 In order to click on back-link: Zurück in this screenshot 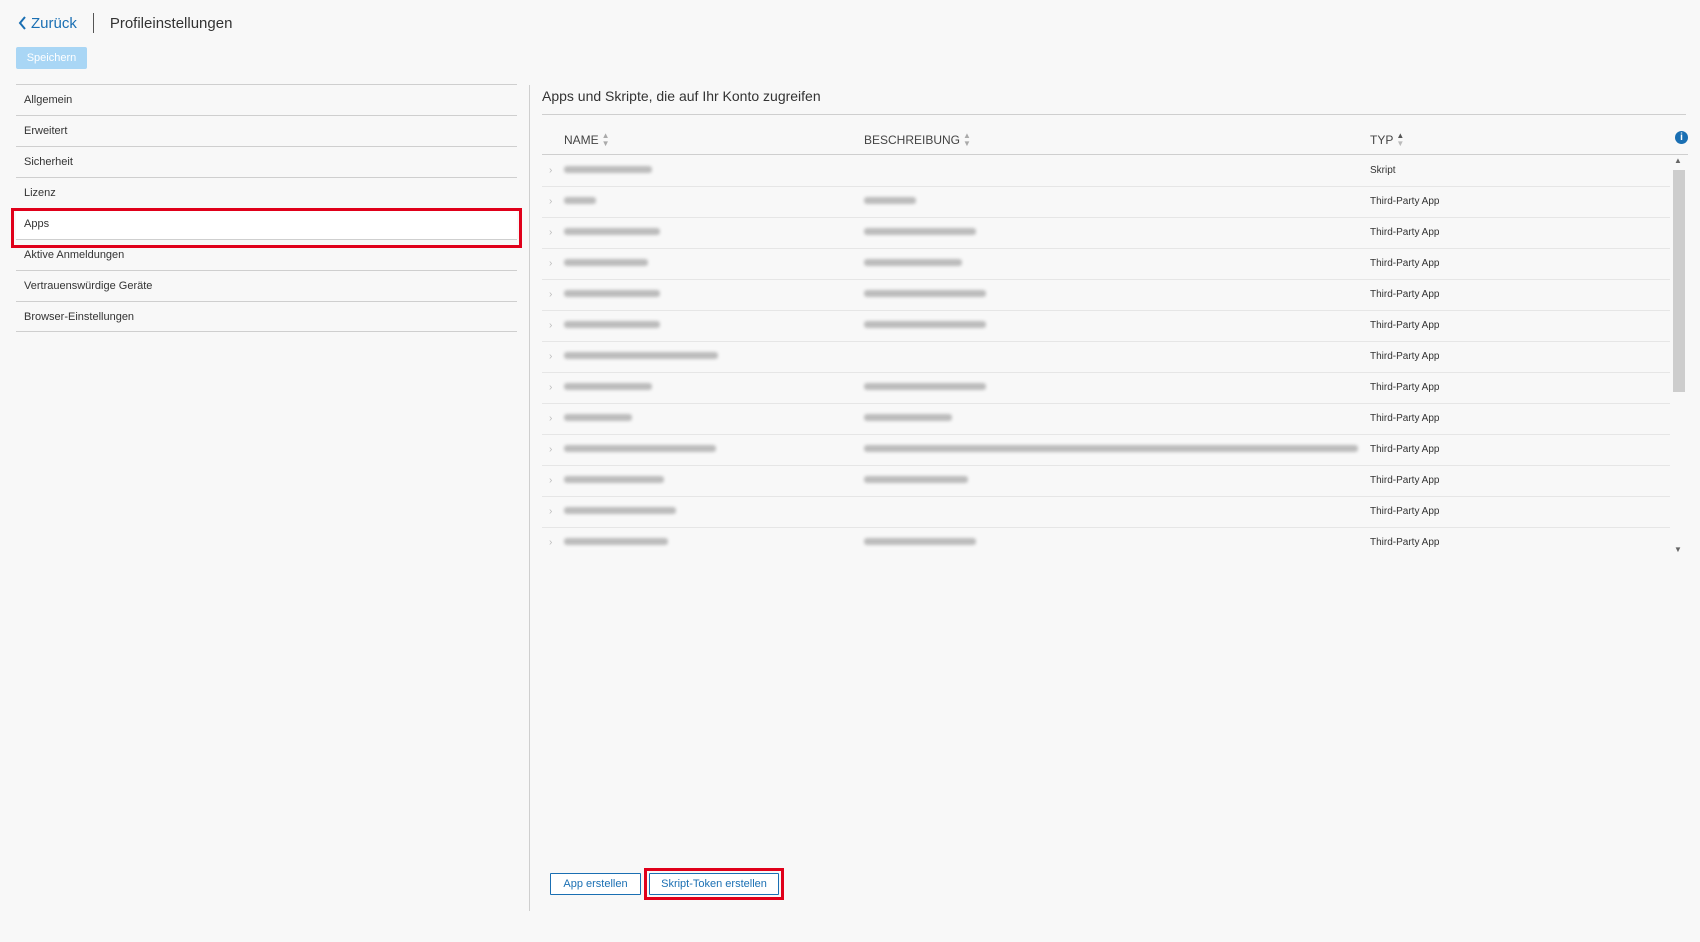, I will do `click(47, 23)`.